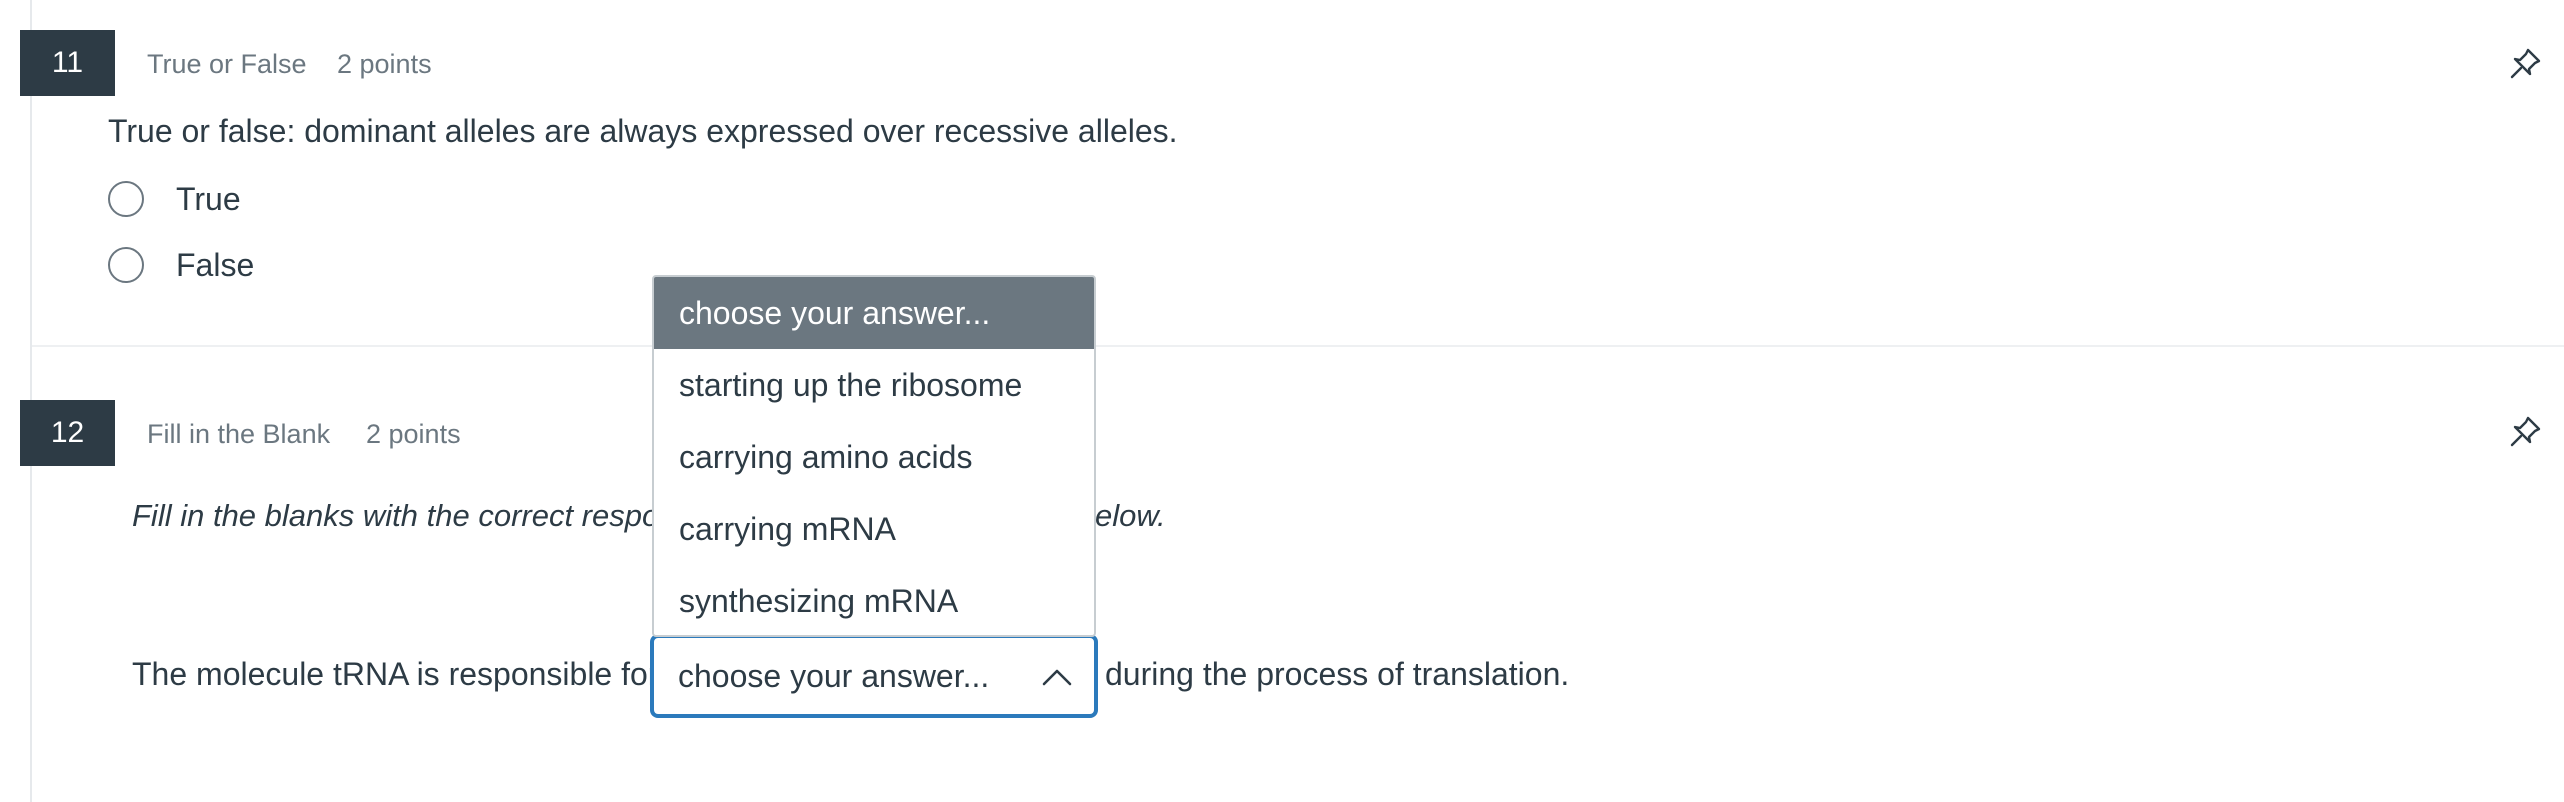 Image resolution: width=2564 pixels, height=802 pixels. Describe the element at coordinates (1057, 677) in the screenshot. I see `chevron-up-icon` at that location.